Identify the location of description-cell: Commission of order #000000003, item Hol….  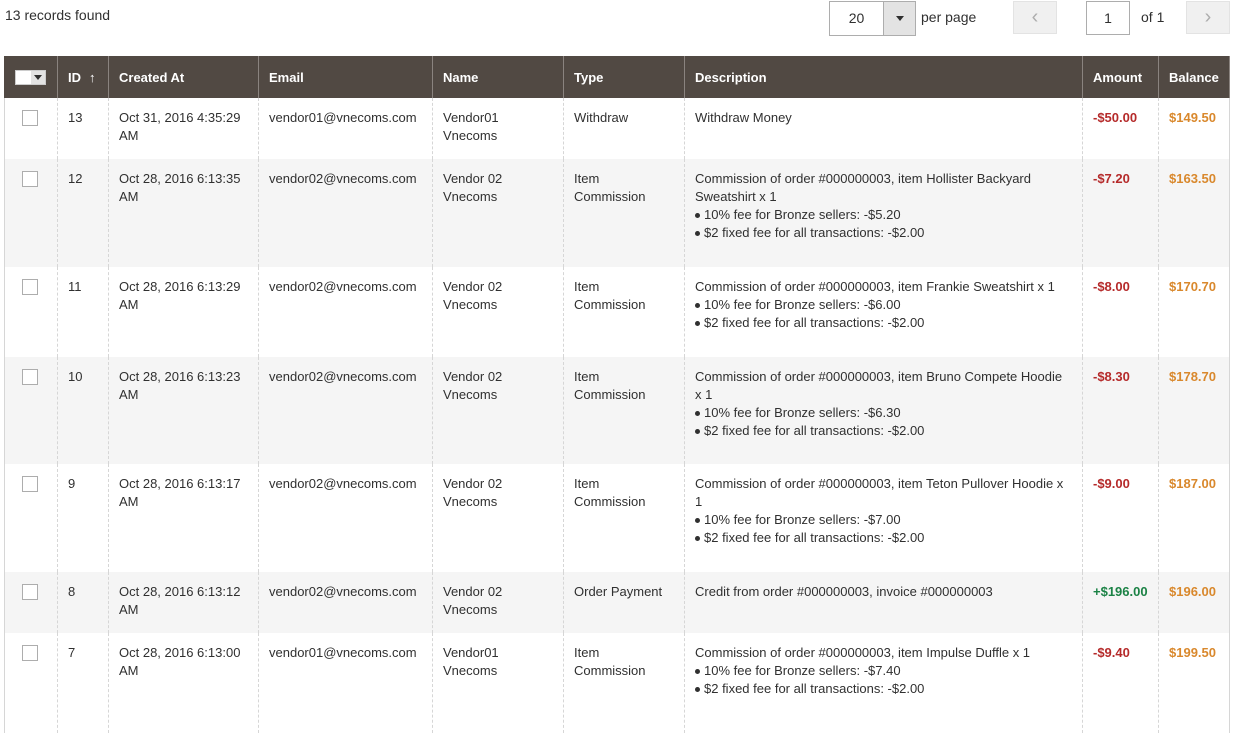
(883, 213).